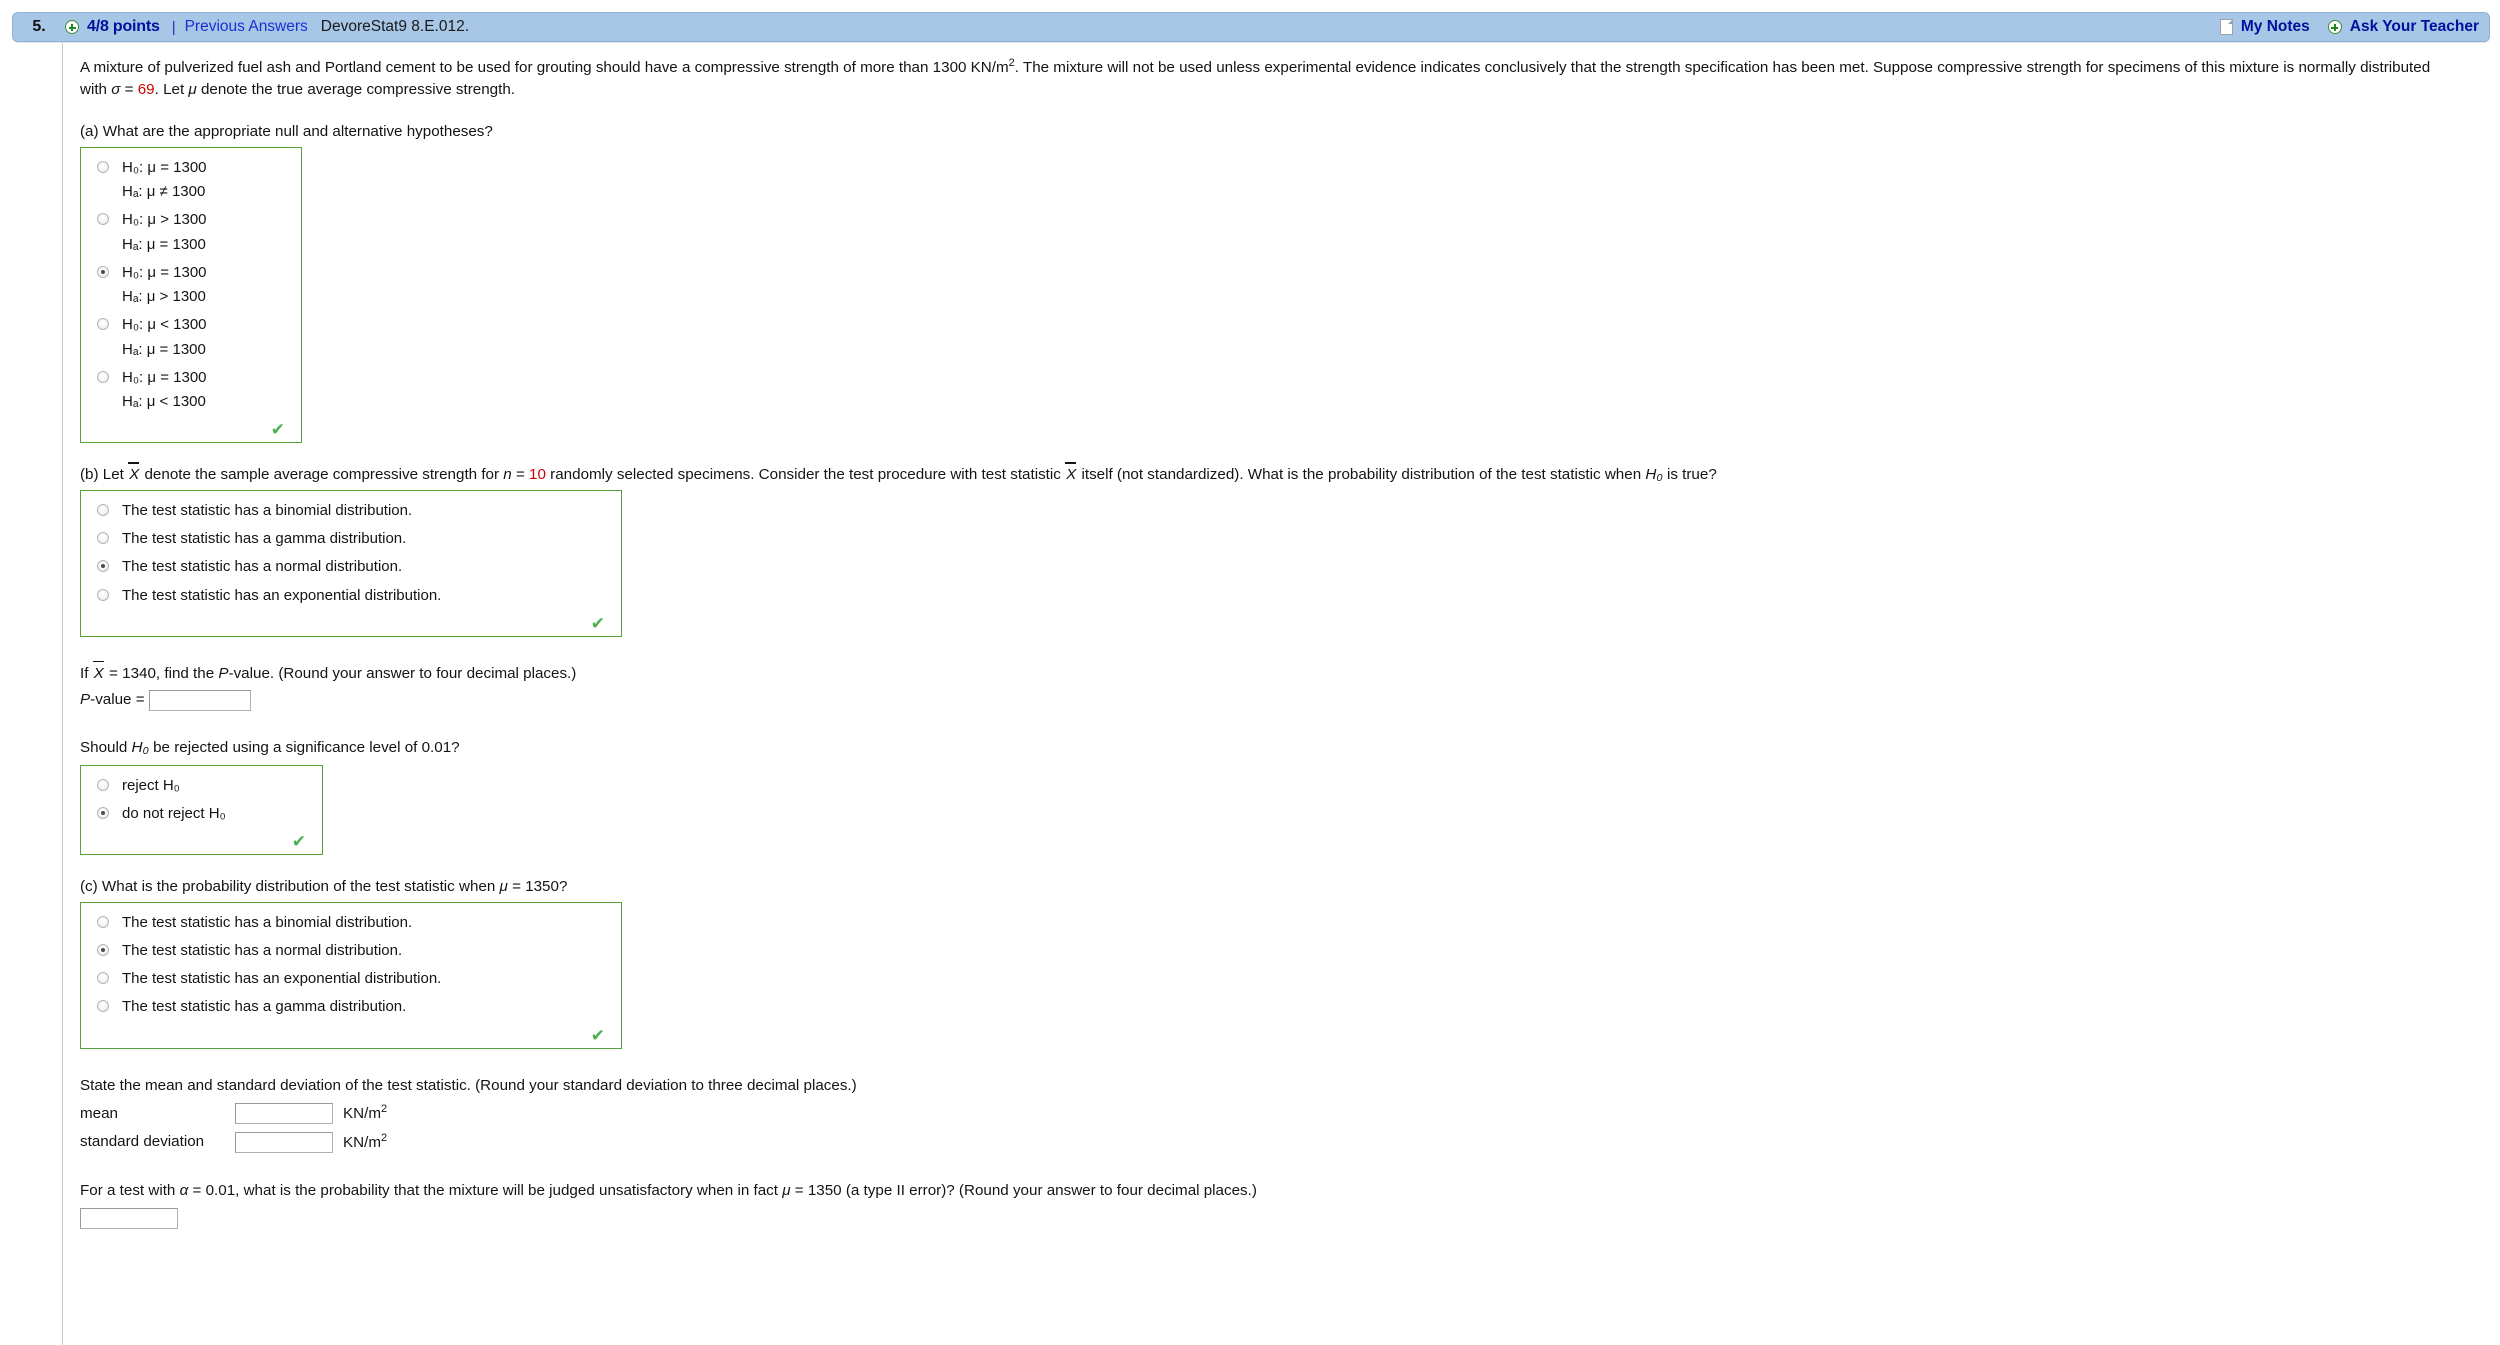  What do you see at coordinates (199, 700) in the screenshot?
I see `pvalue-input` at bounding box center [199, 700].